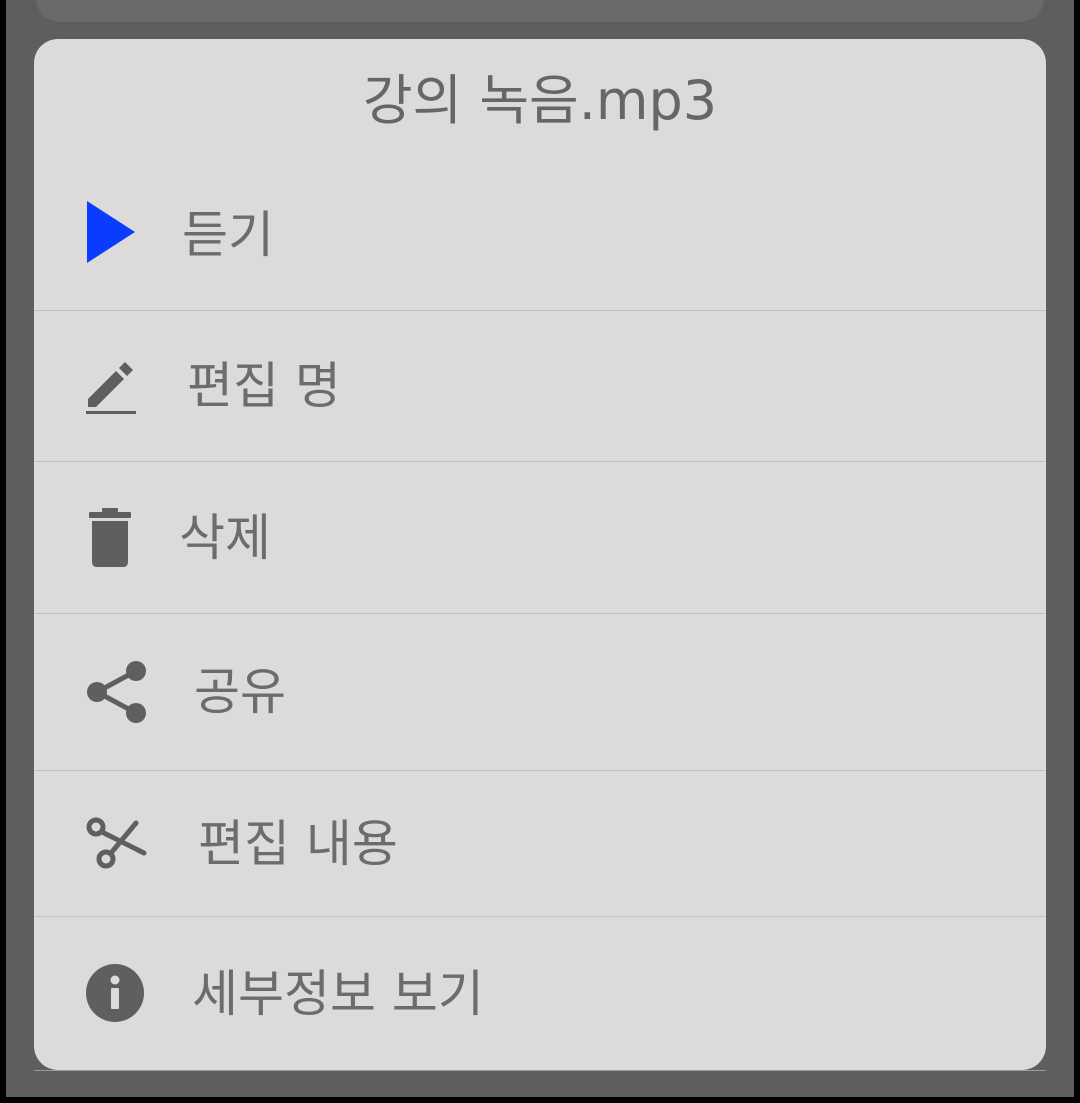 The height and width of the screenshot is (1103, 1080). I want to click on menu-item-share: 공유, so click(540, 691).